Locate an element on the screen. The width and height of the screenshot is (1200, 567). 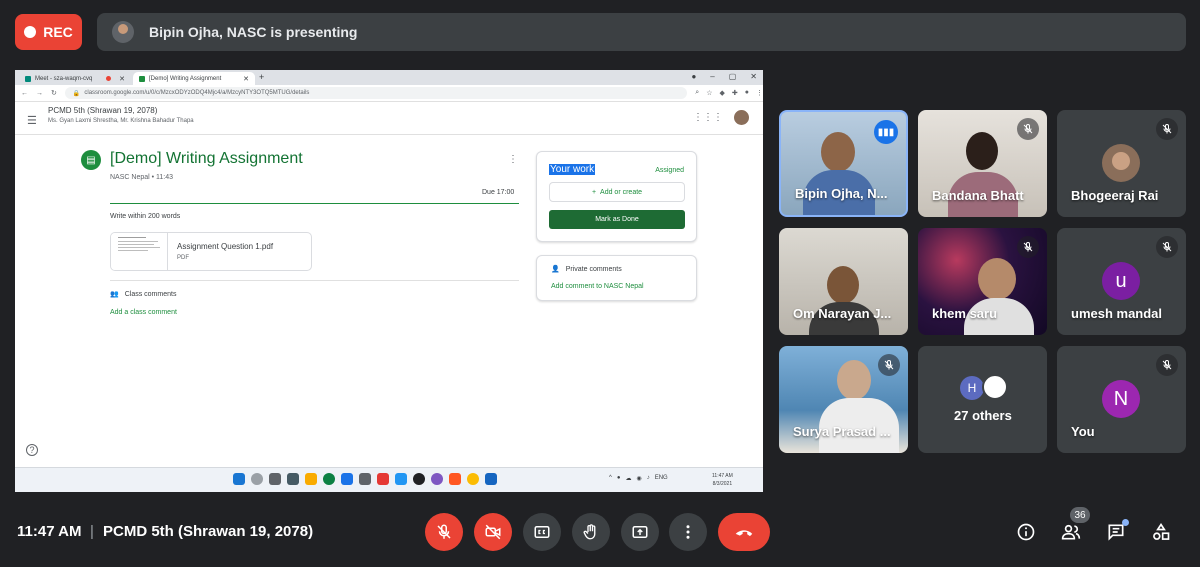
plus-icon: + is located at coordinates (594, 192).